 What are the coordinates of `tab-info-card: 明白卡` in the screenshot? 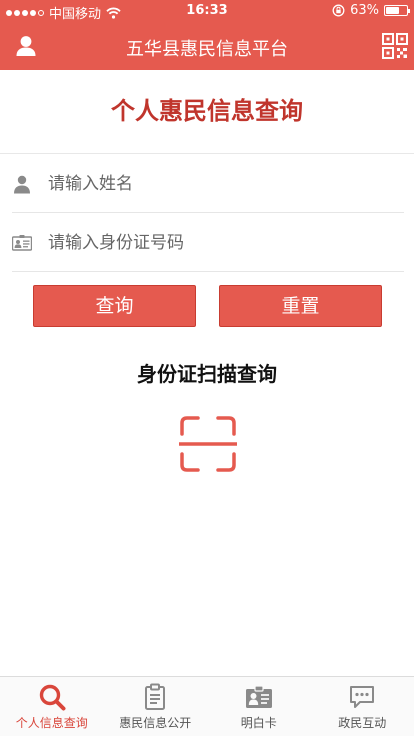 It's located at (259, 706).